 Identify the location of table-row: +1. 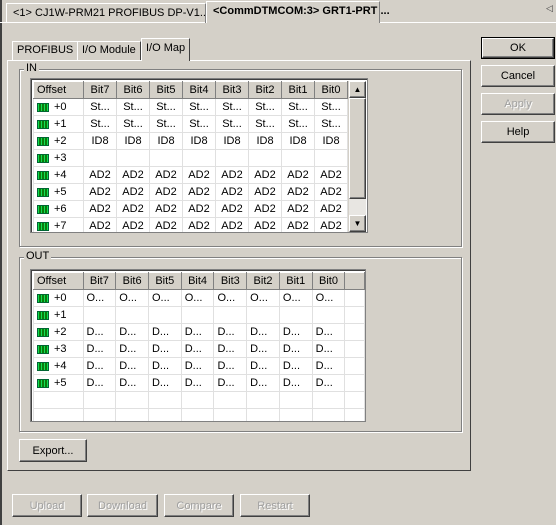
(199, 315).